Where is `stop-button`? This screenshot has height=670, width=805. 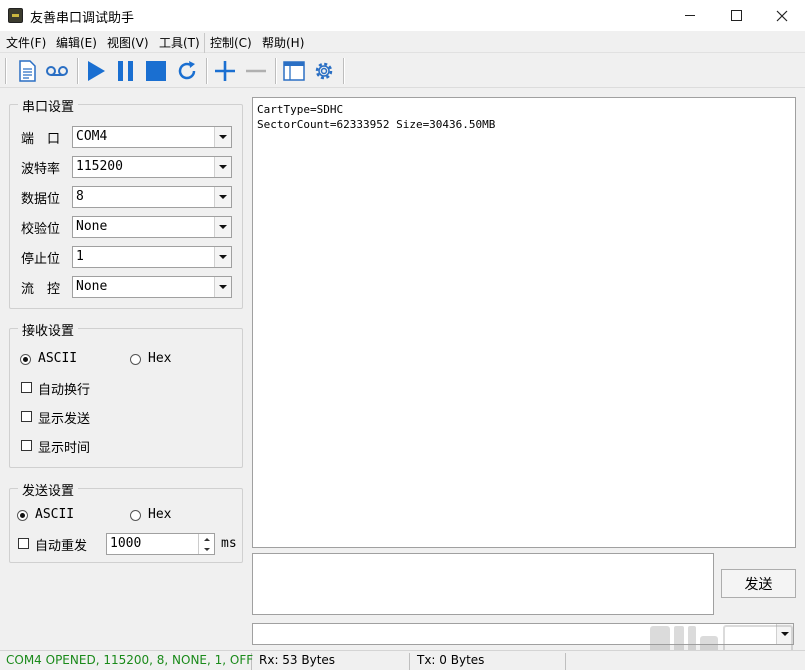
stop-button is located at coordinates (156, 71).